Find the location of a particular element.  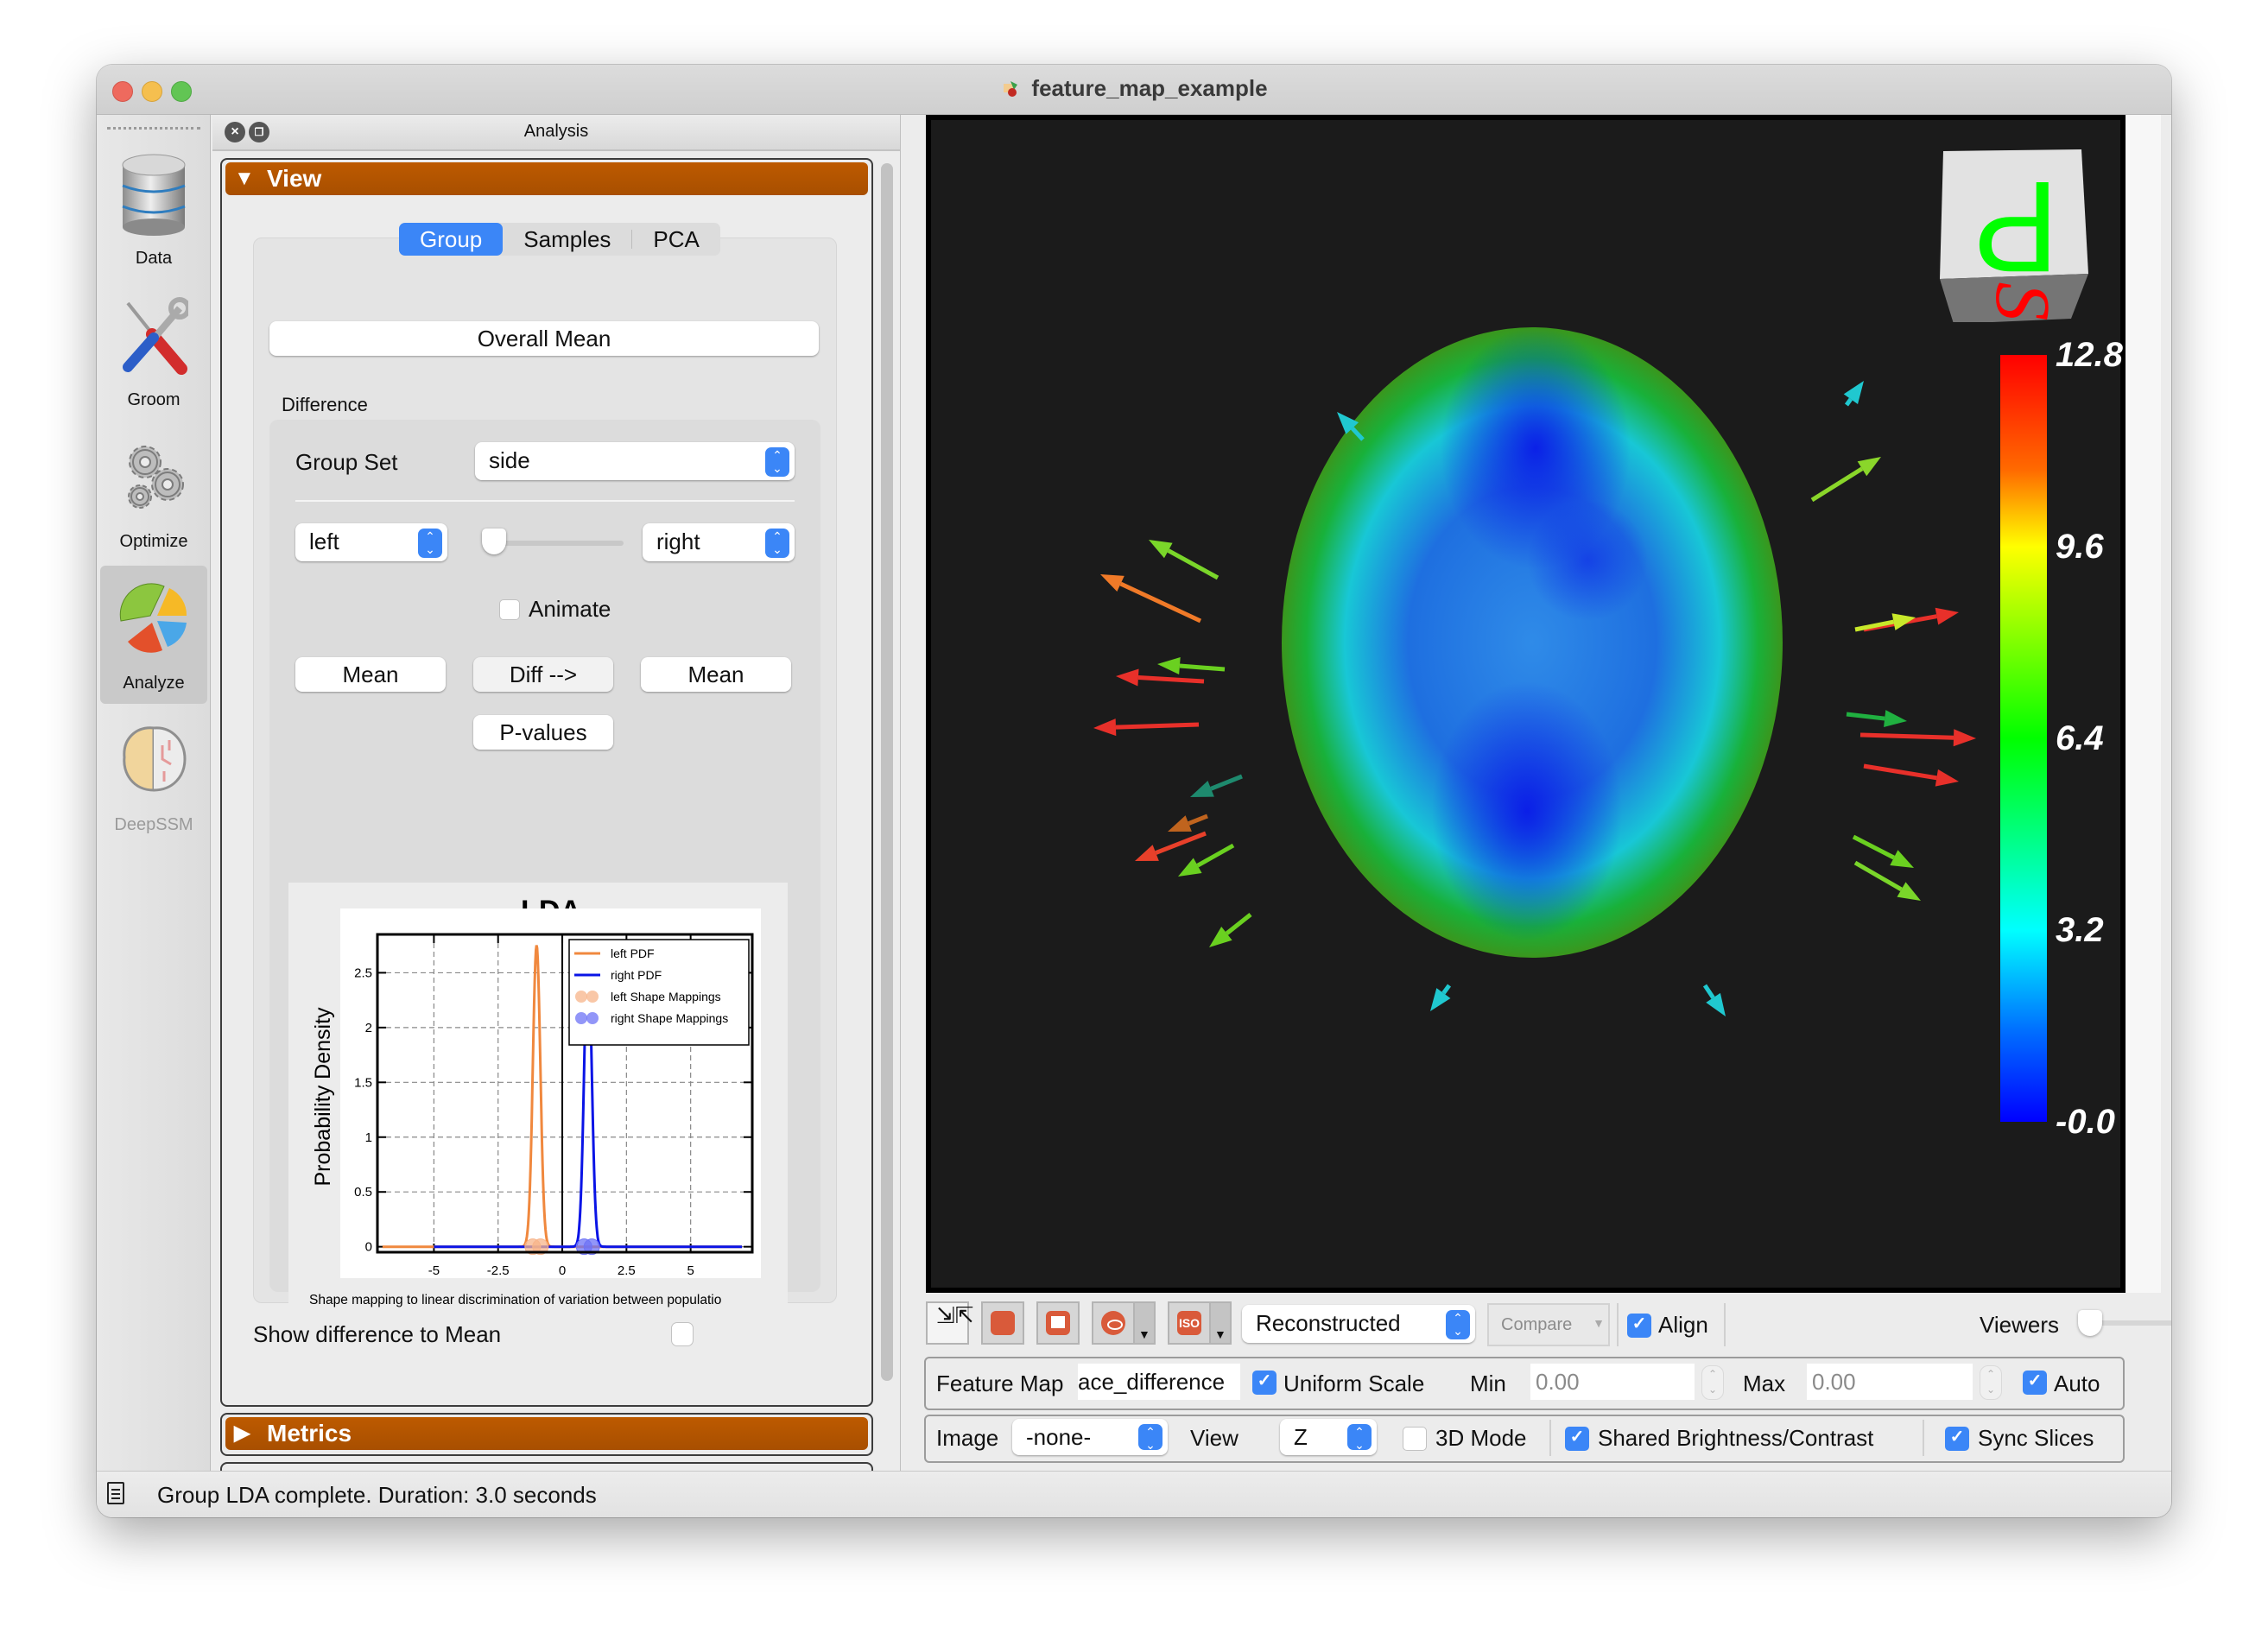

iso-dropdown: ▼ is located at coordinates (1221, 1323).